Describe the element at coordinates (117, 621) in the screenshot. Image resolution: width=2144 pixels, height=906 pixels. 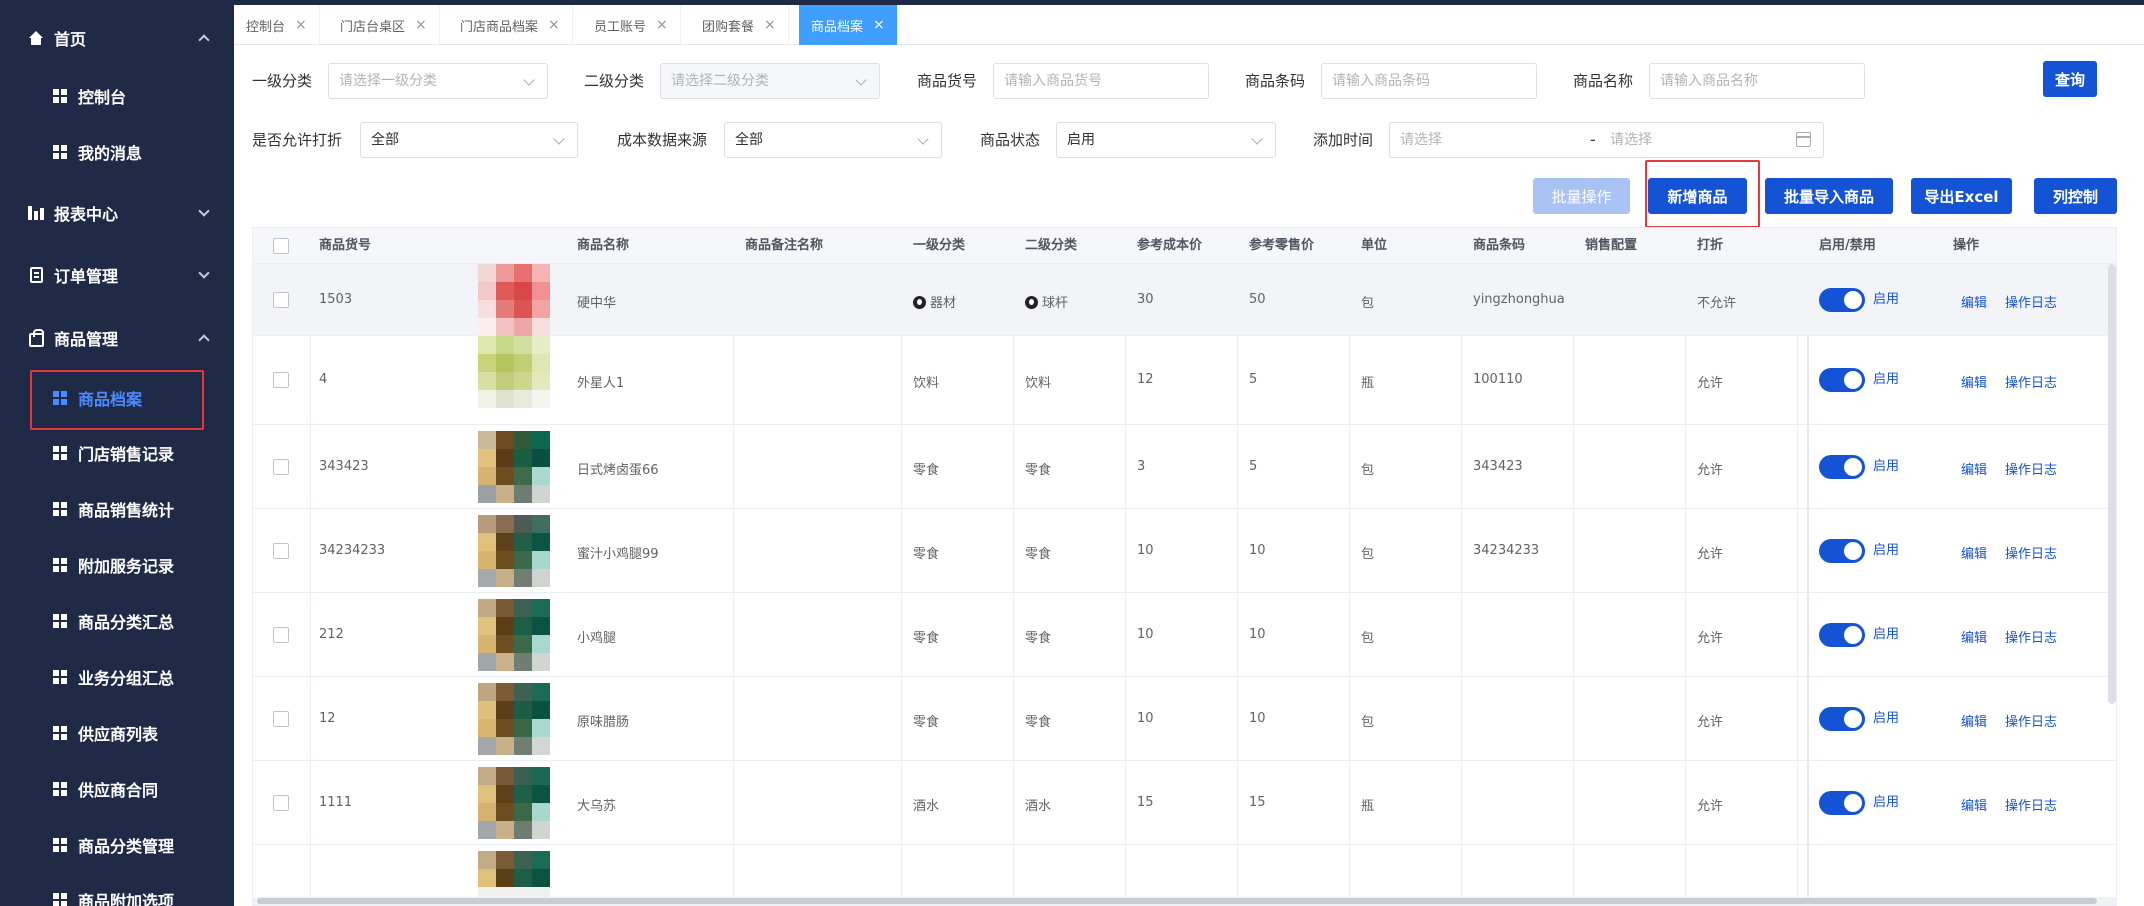
I see `sidebar-item-category-summary: 商品分类汇总` at that location.